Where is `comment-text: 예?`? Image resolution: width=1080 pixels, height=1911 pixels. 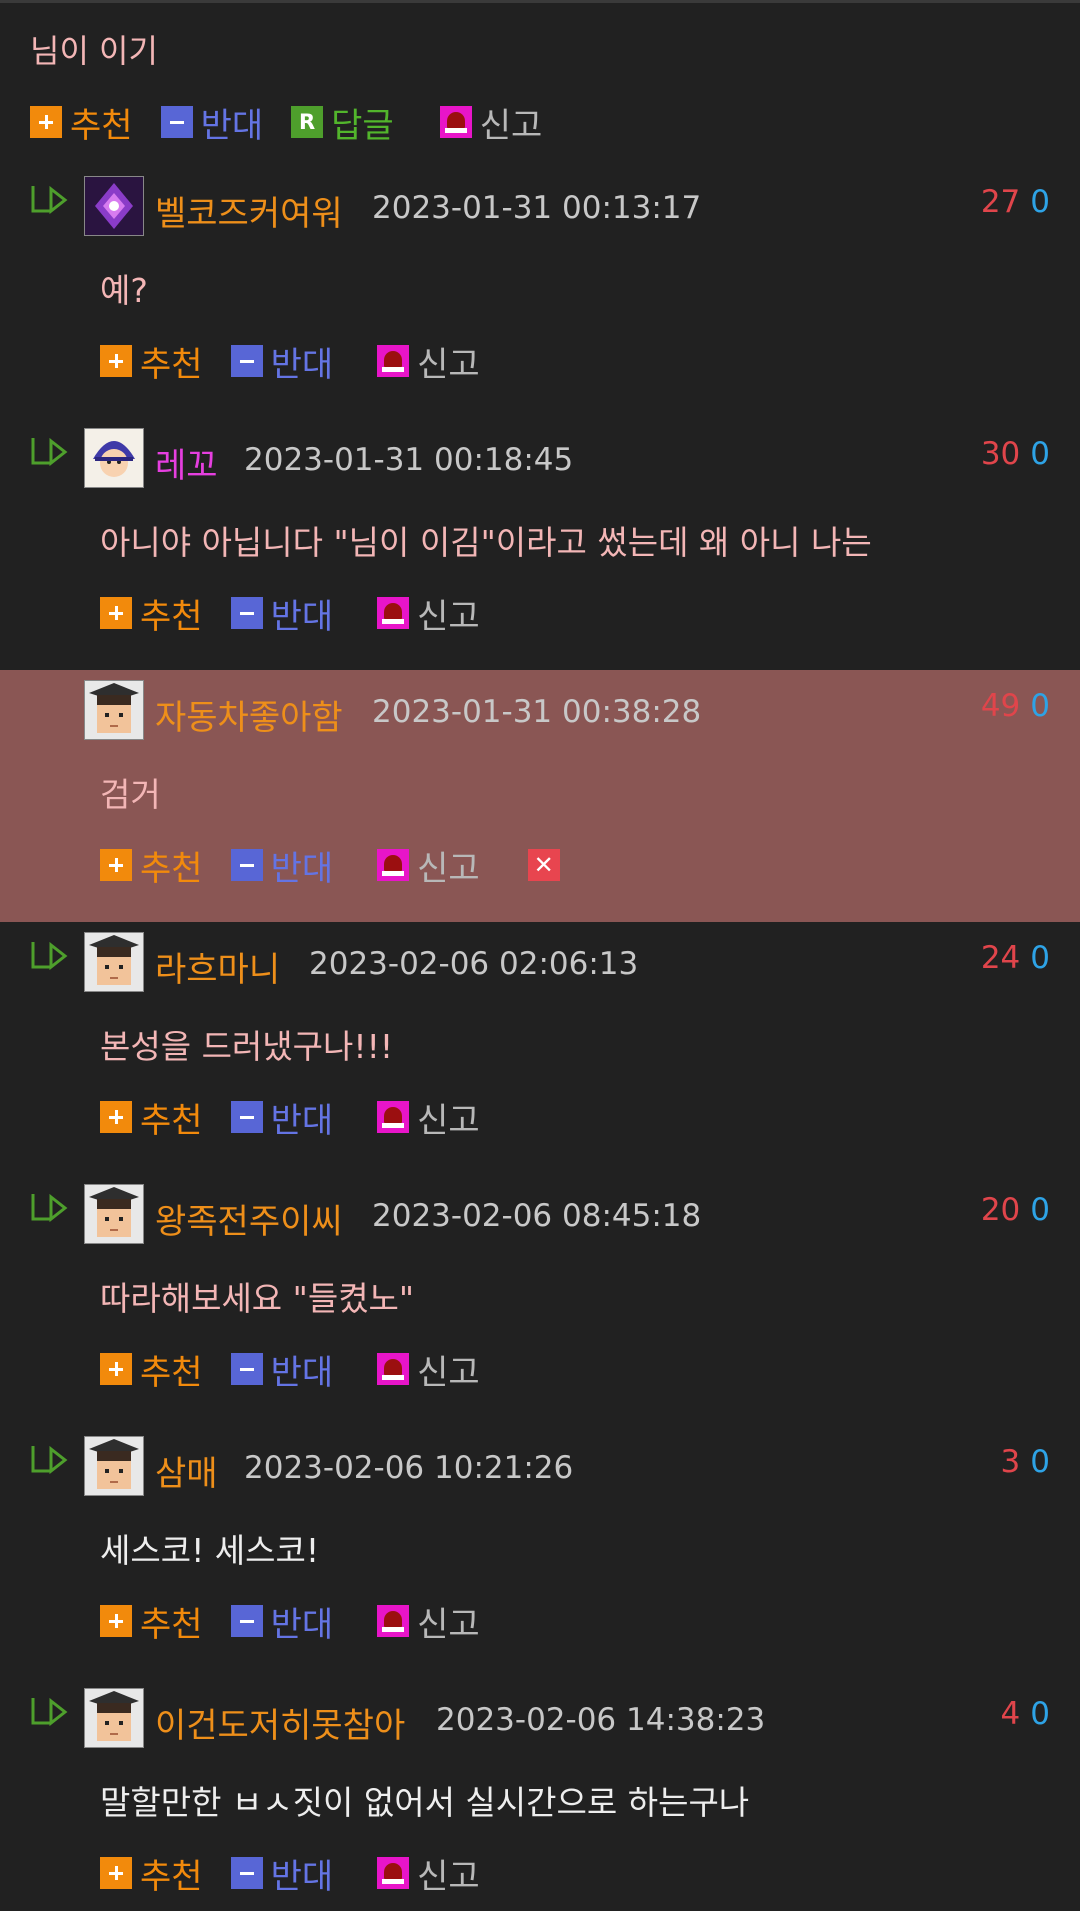 comment-text: 예? is located at coordinates (124, 290).